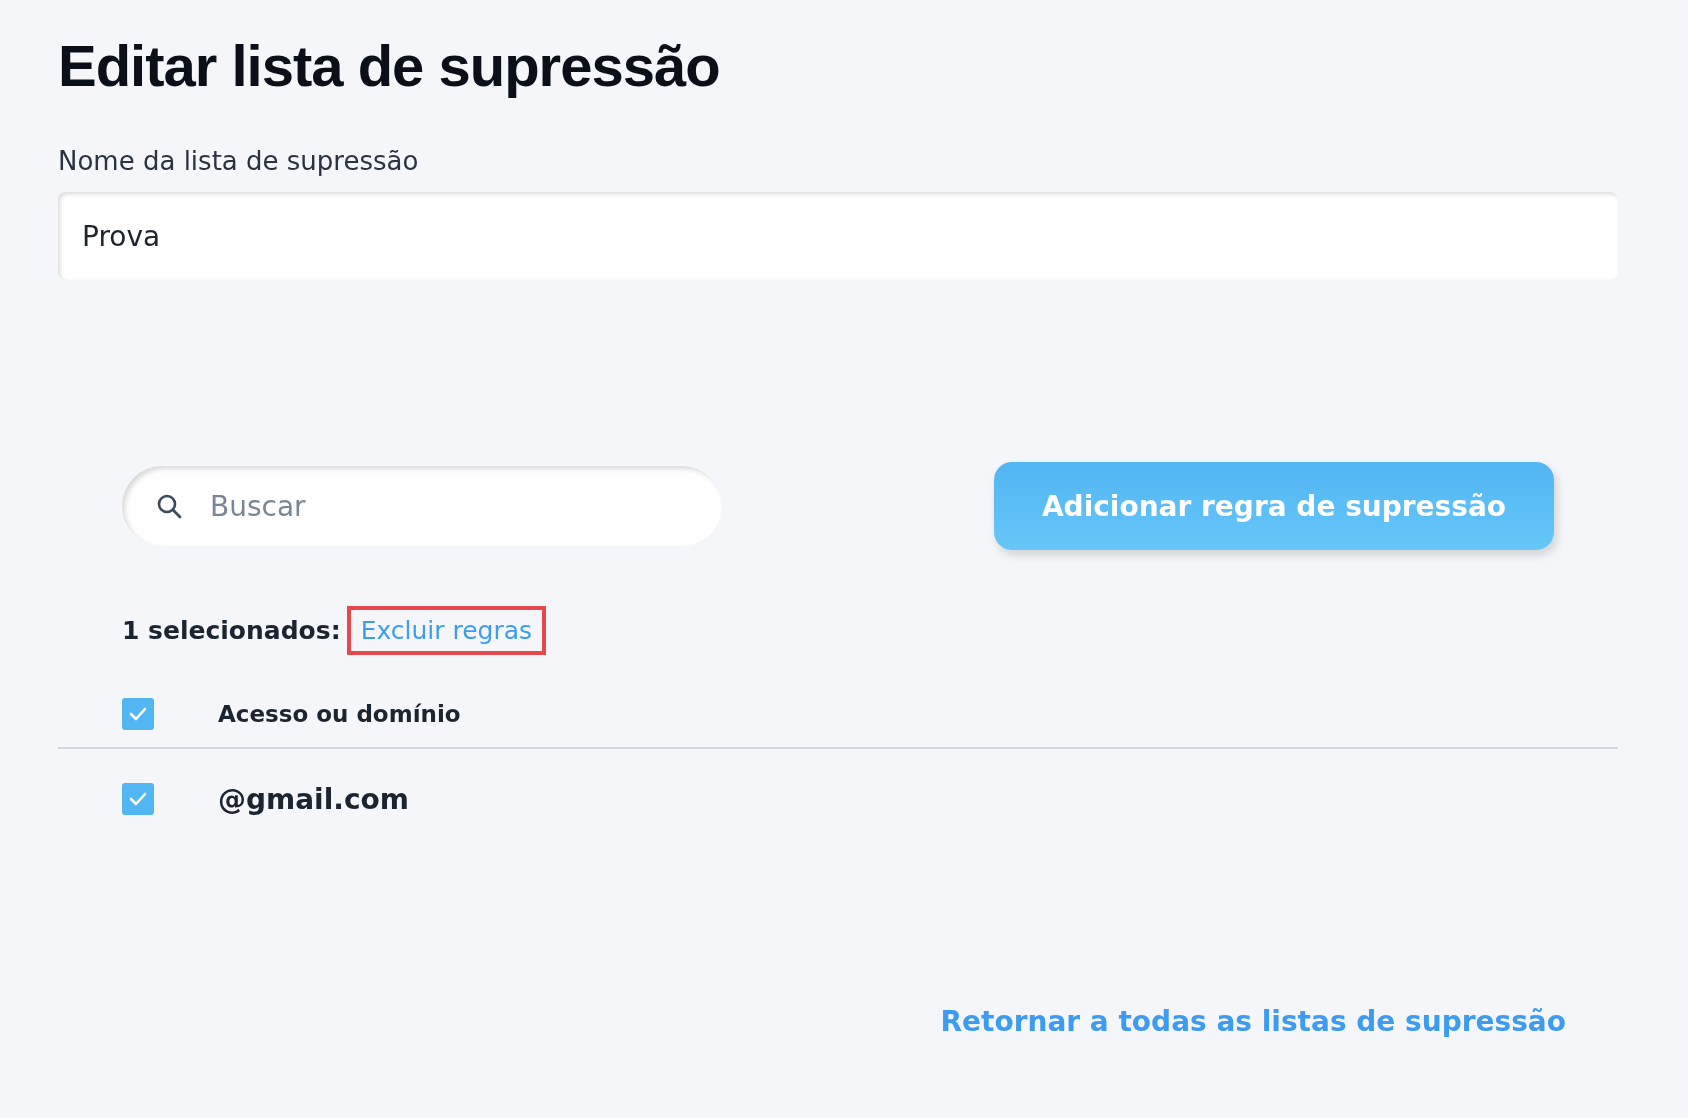 The height and width of the screenshot is (1118, 1688). Describe the element at coordinates (389, 66) in the screenshot. I see `page-title: Editar lista de supressão` at that location.